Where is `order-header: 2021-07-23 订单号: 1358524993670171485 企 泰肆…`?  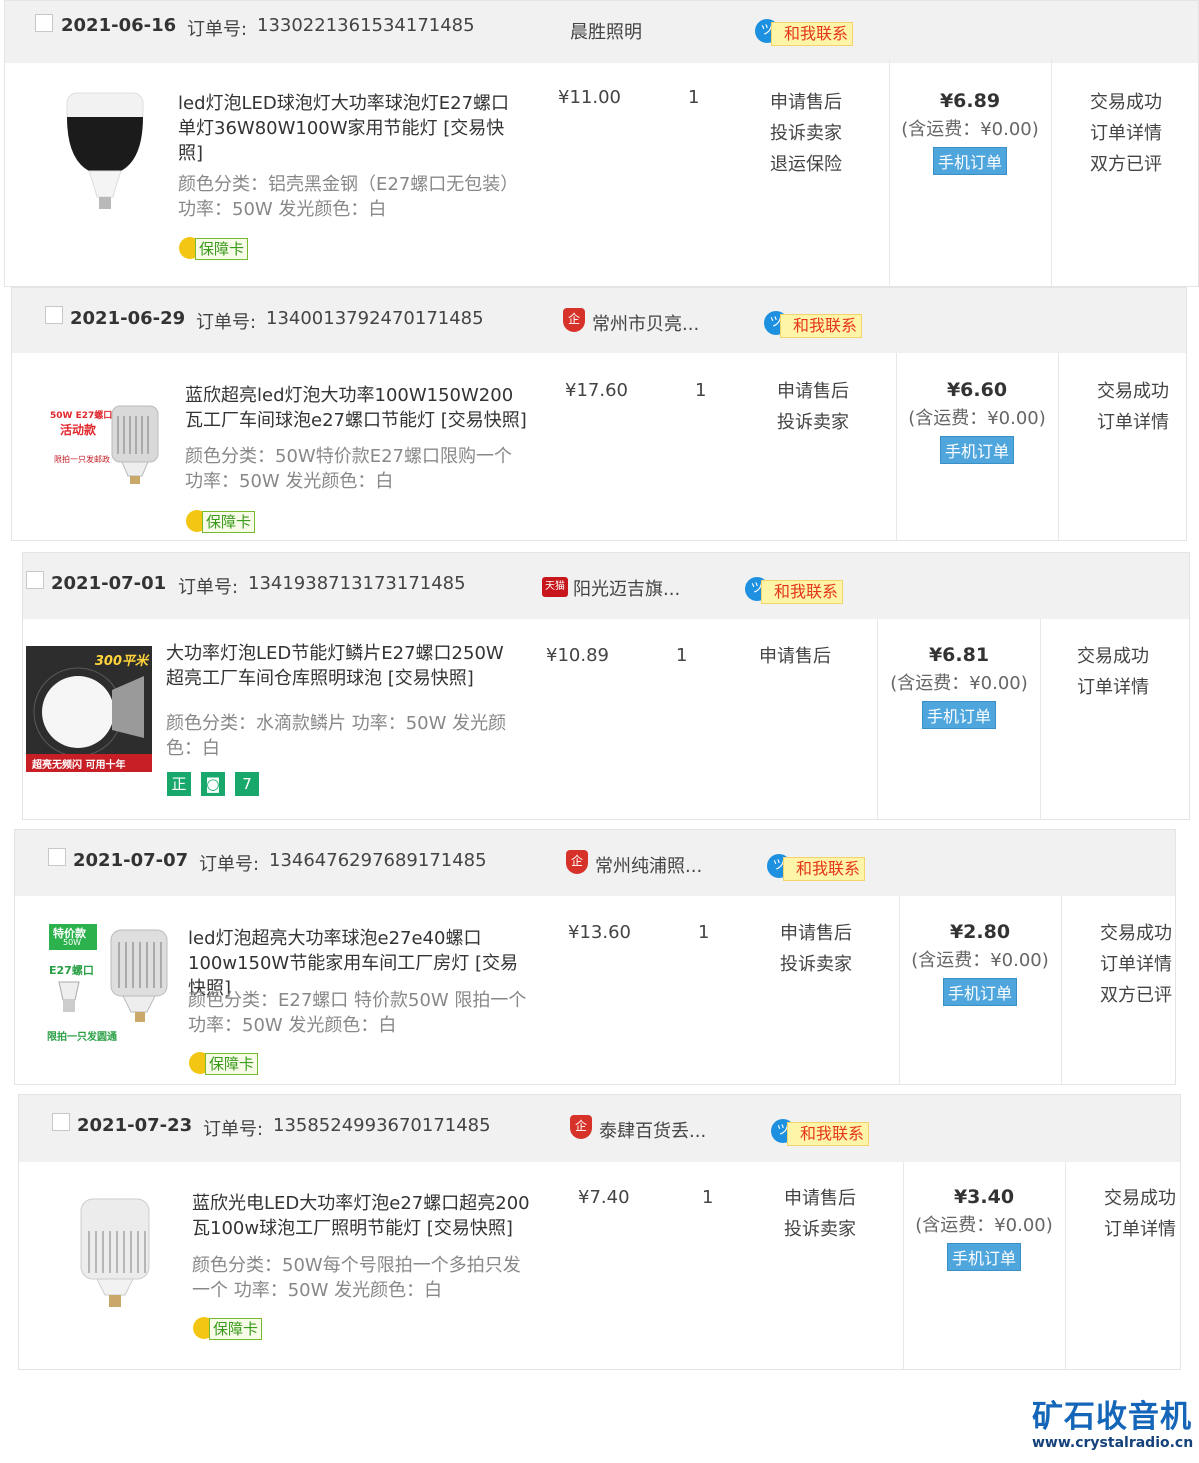
order-header: 2021-07-23 订单号: 1358524993670171485 企 泰肆… is located at coordinates (599, 1128).